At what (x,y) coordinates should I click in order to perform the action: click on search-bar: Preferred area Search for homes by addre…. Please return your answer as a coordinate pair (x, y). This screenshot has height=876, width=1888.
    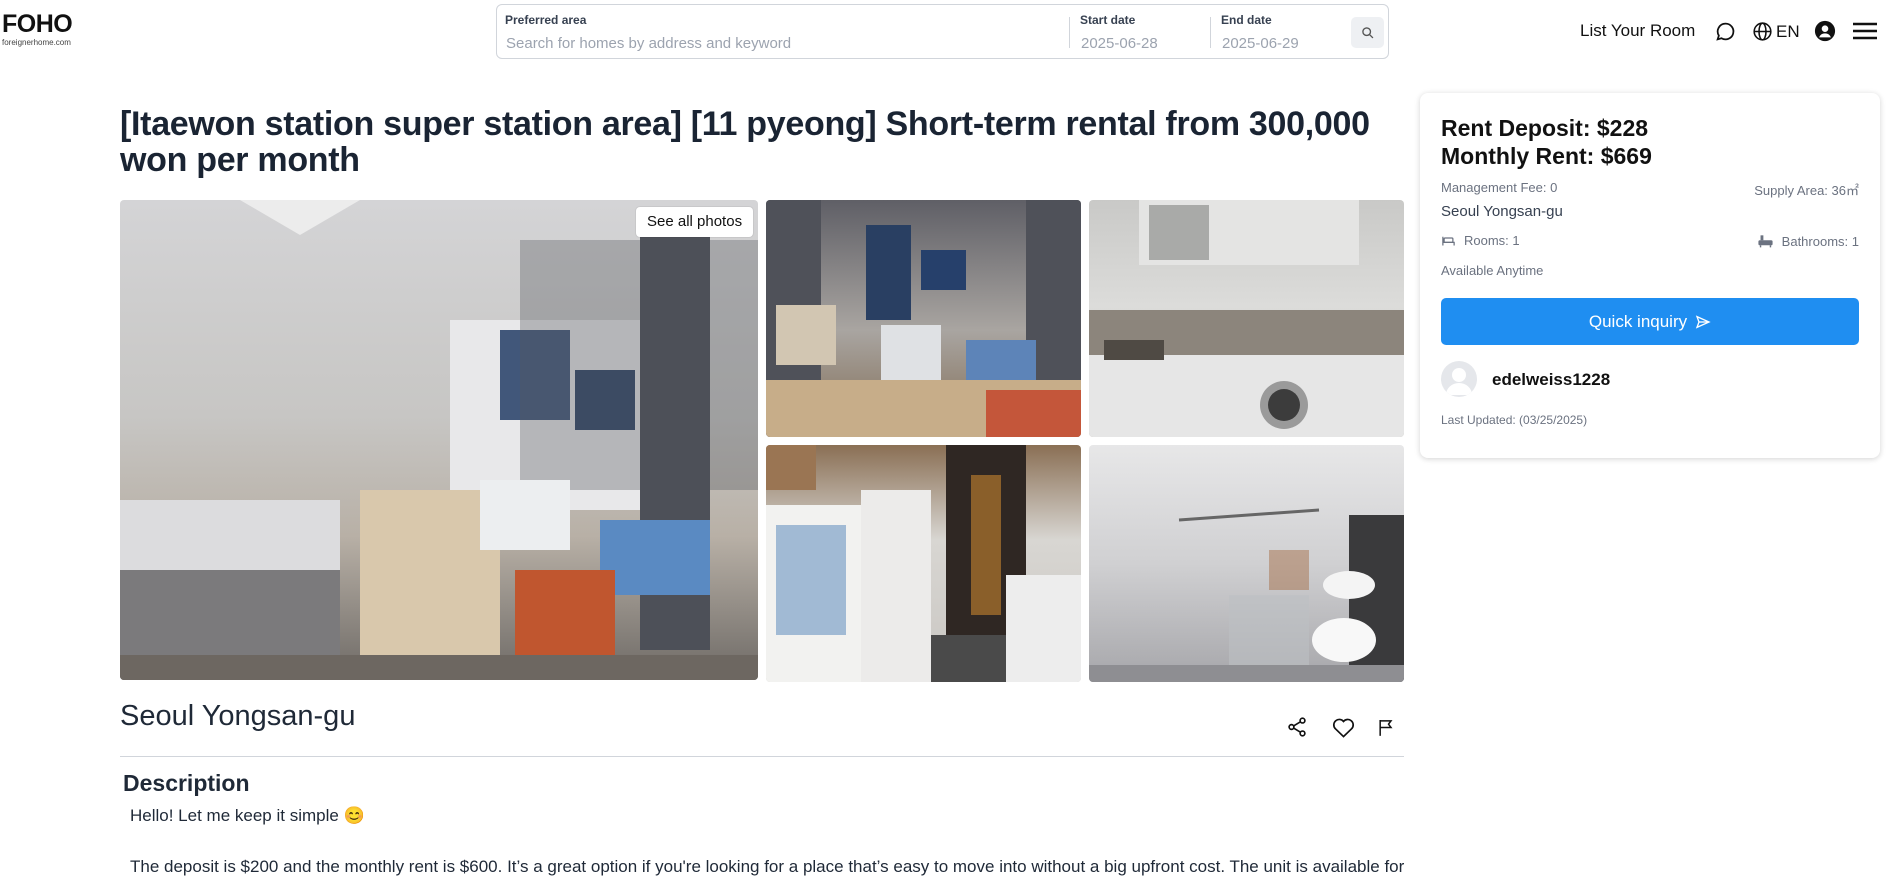
    Looking at the image, I should click on (942, 31).